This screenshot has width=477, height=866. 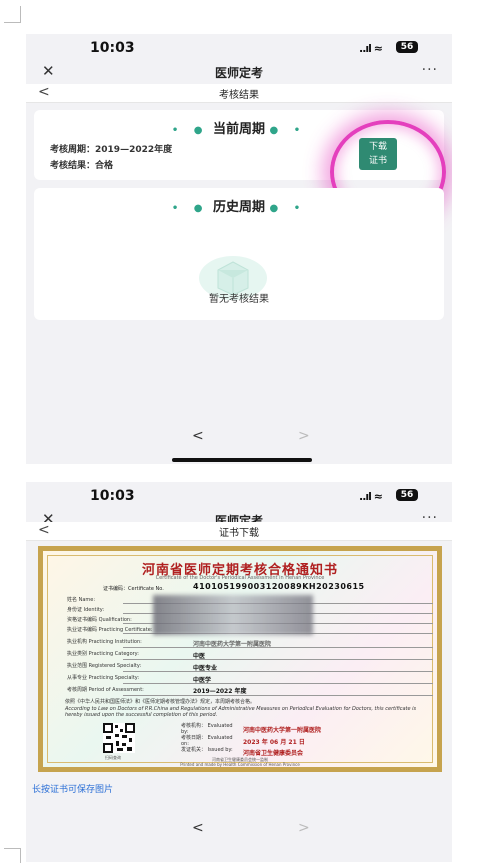 What do you see at coordinates (134, 150) in the screenshot?
I see `period-value: 2019—2022年度` at bounding box center [134, 150].